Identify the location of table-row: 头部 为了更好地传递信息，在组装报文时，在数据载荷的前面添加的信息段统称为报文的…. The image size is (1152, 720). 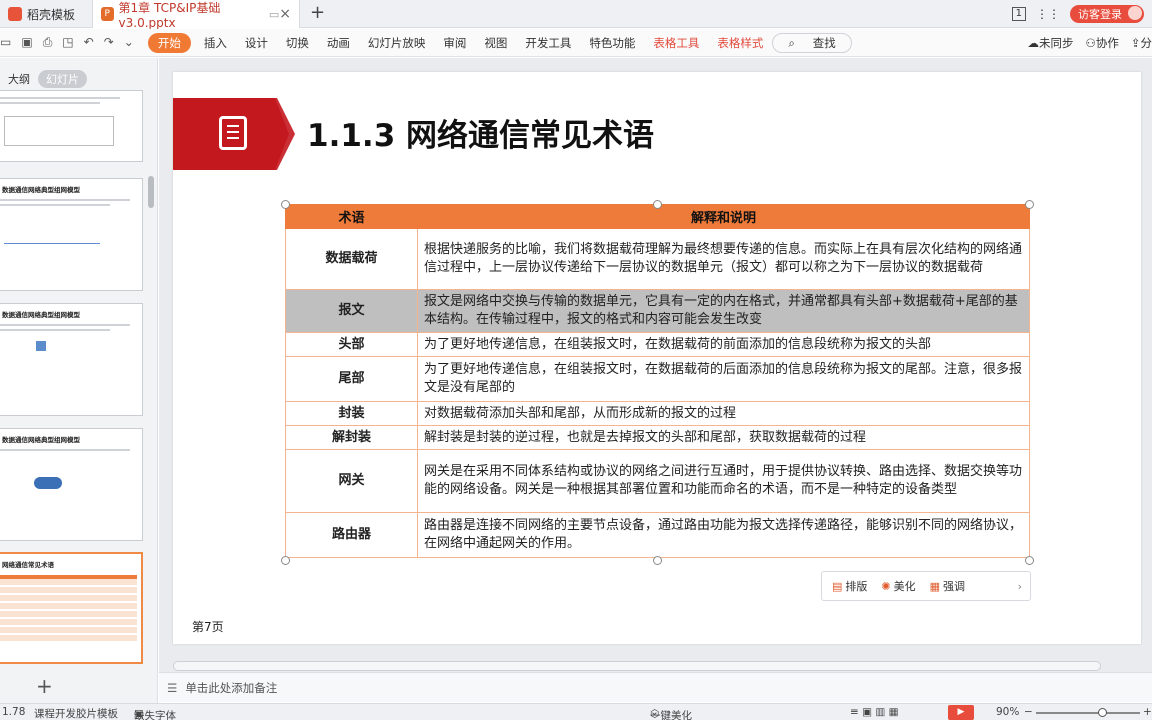
(657, 344).